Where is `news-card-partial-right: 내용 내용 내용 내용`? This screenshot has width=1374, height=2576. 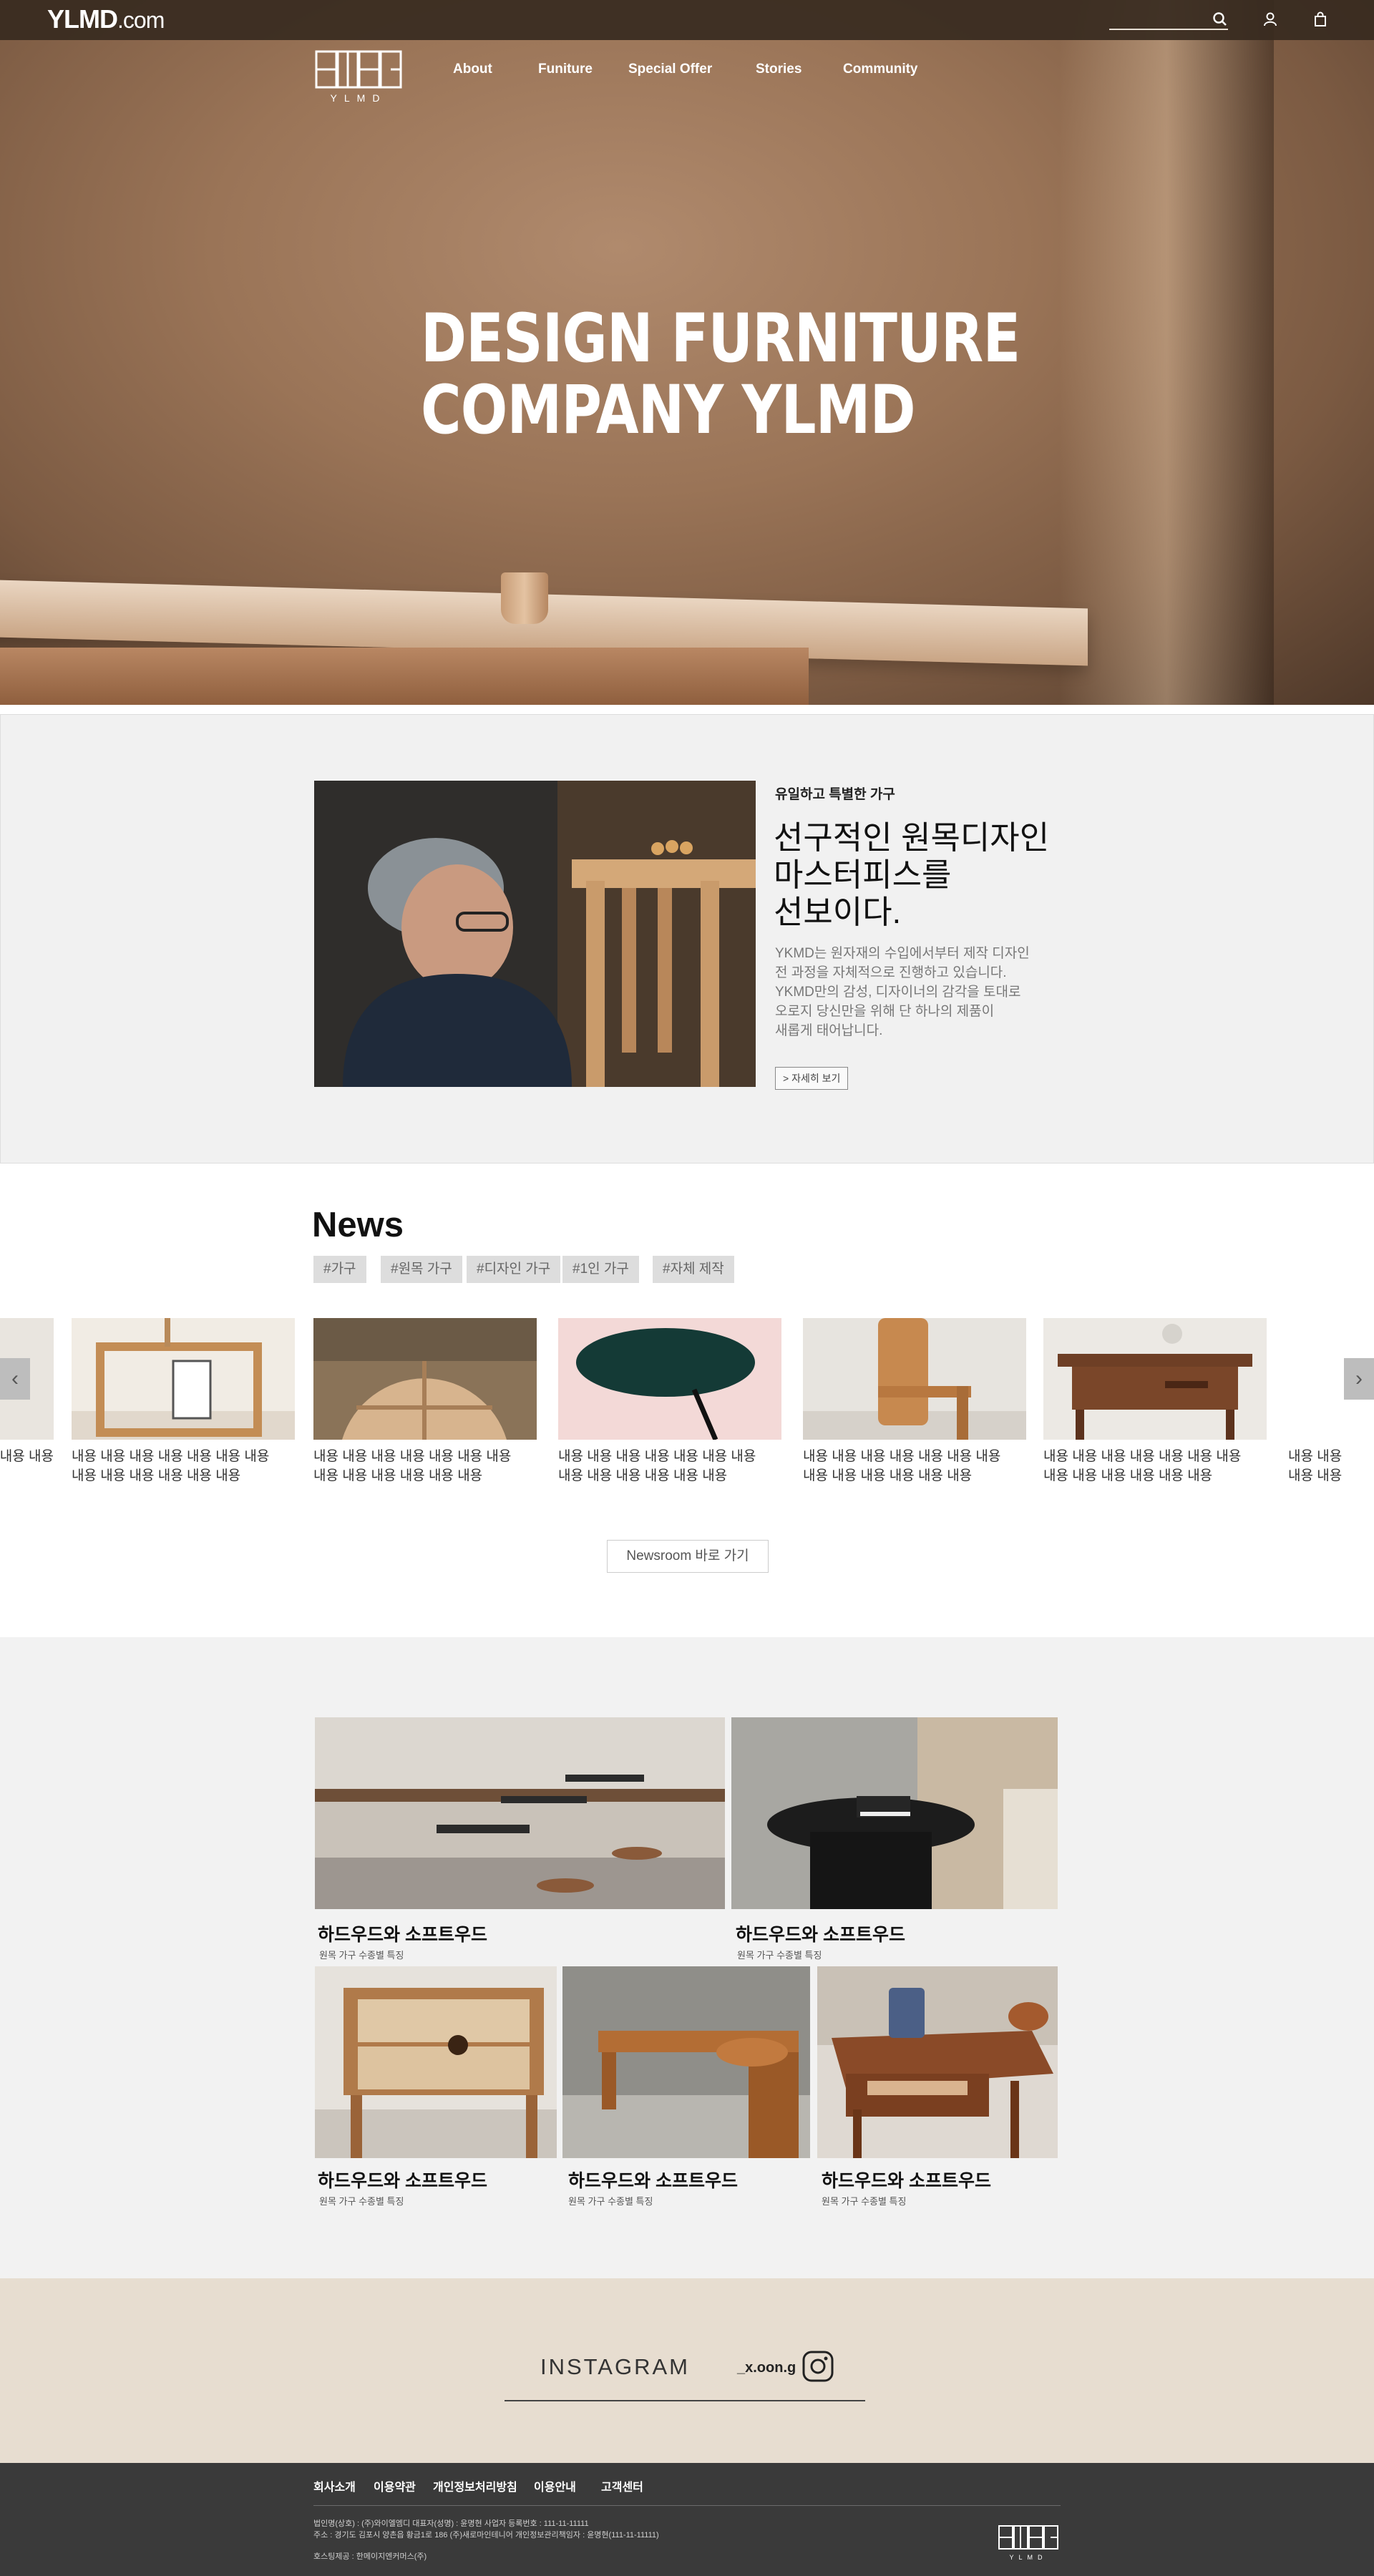
news-card-partial-right: 내용 내용 내용 내용 is located at coordinates (1331, 1401).